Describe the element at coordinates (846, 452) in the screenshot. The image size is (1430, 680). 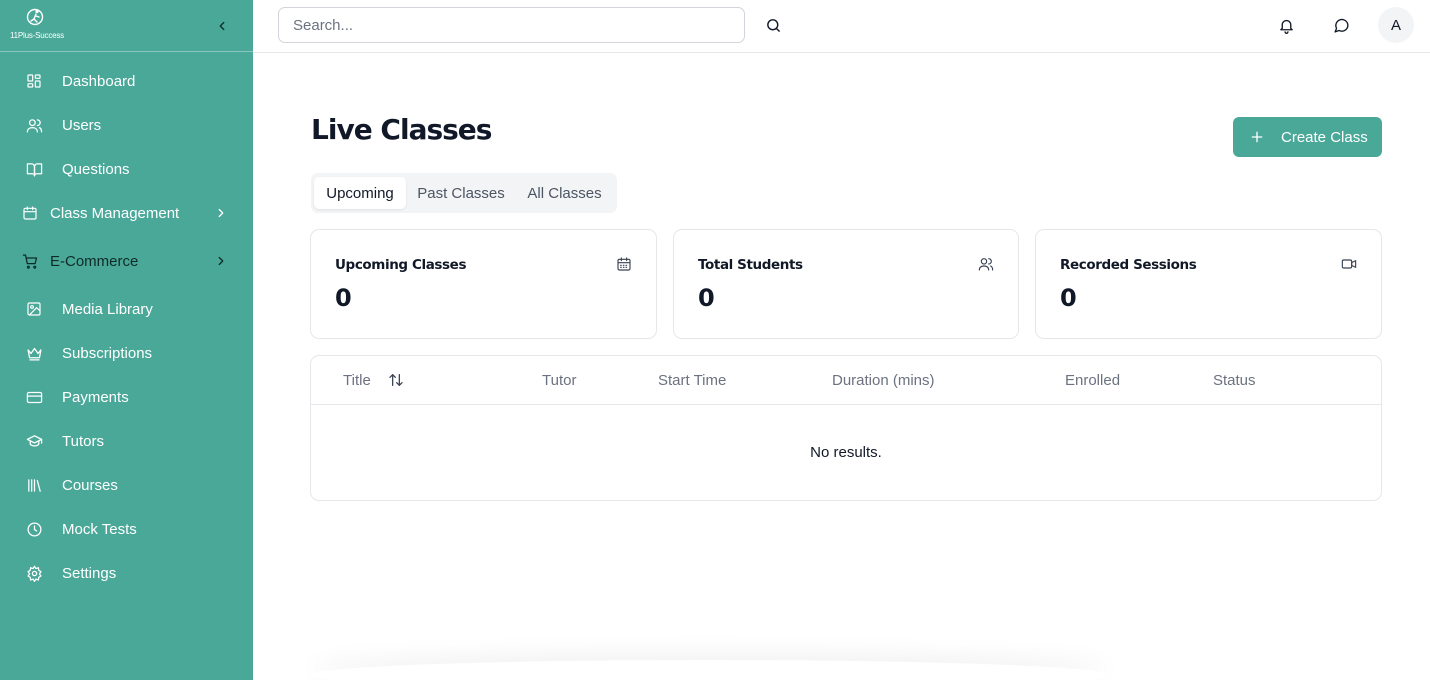
I see `empty-state: No results.` at that location.